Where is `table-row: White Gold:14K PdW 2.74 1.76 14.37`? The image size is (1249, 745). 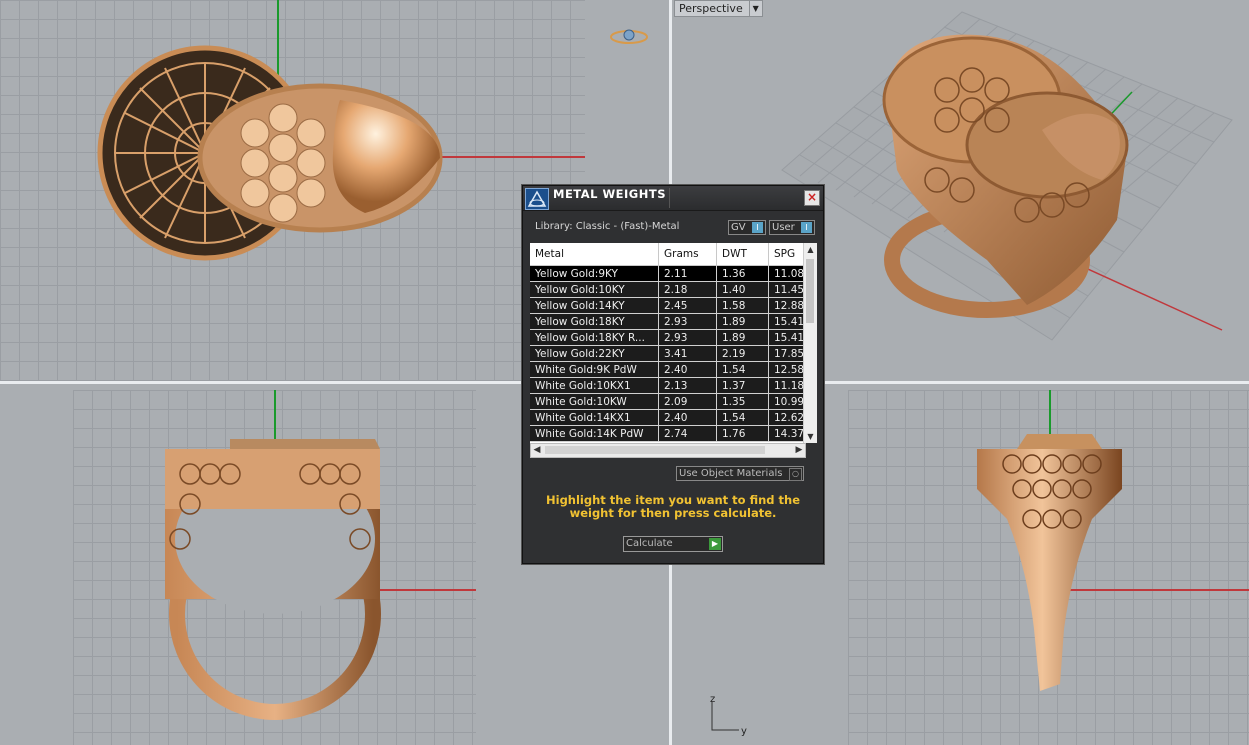 table-row: White Gold:14K PdW 2.74 1.76 14.37 is located at coordinates (672, 433).